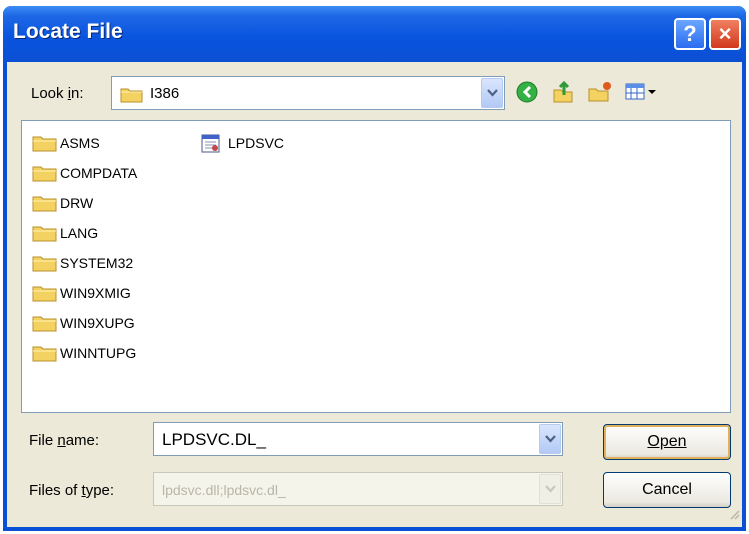 The image size is (749, 534). What do you see at coordinates (667, 490) in the screenshot?
I see `cancel-button: Cancel` at bounding box center [667, 490].